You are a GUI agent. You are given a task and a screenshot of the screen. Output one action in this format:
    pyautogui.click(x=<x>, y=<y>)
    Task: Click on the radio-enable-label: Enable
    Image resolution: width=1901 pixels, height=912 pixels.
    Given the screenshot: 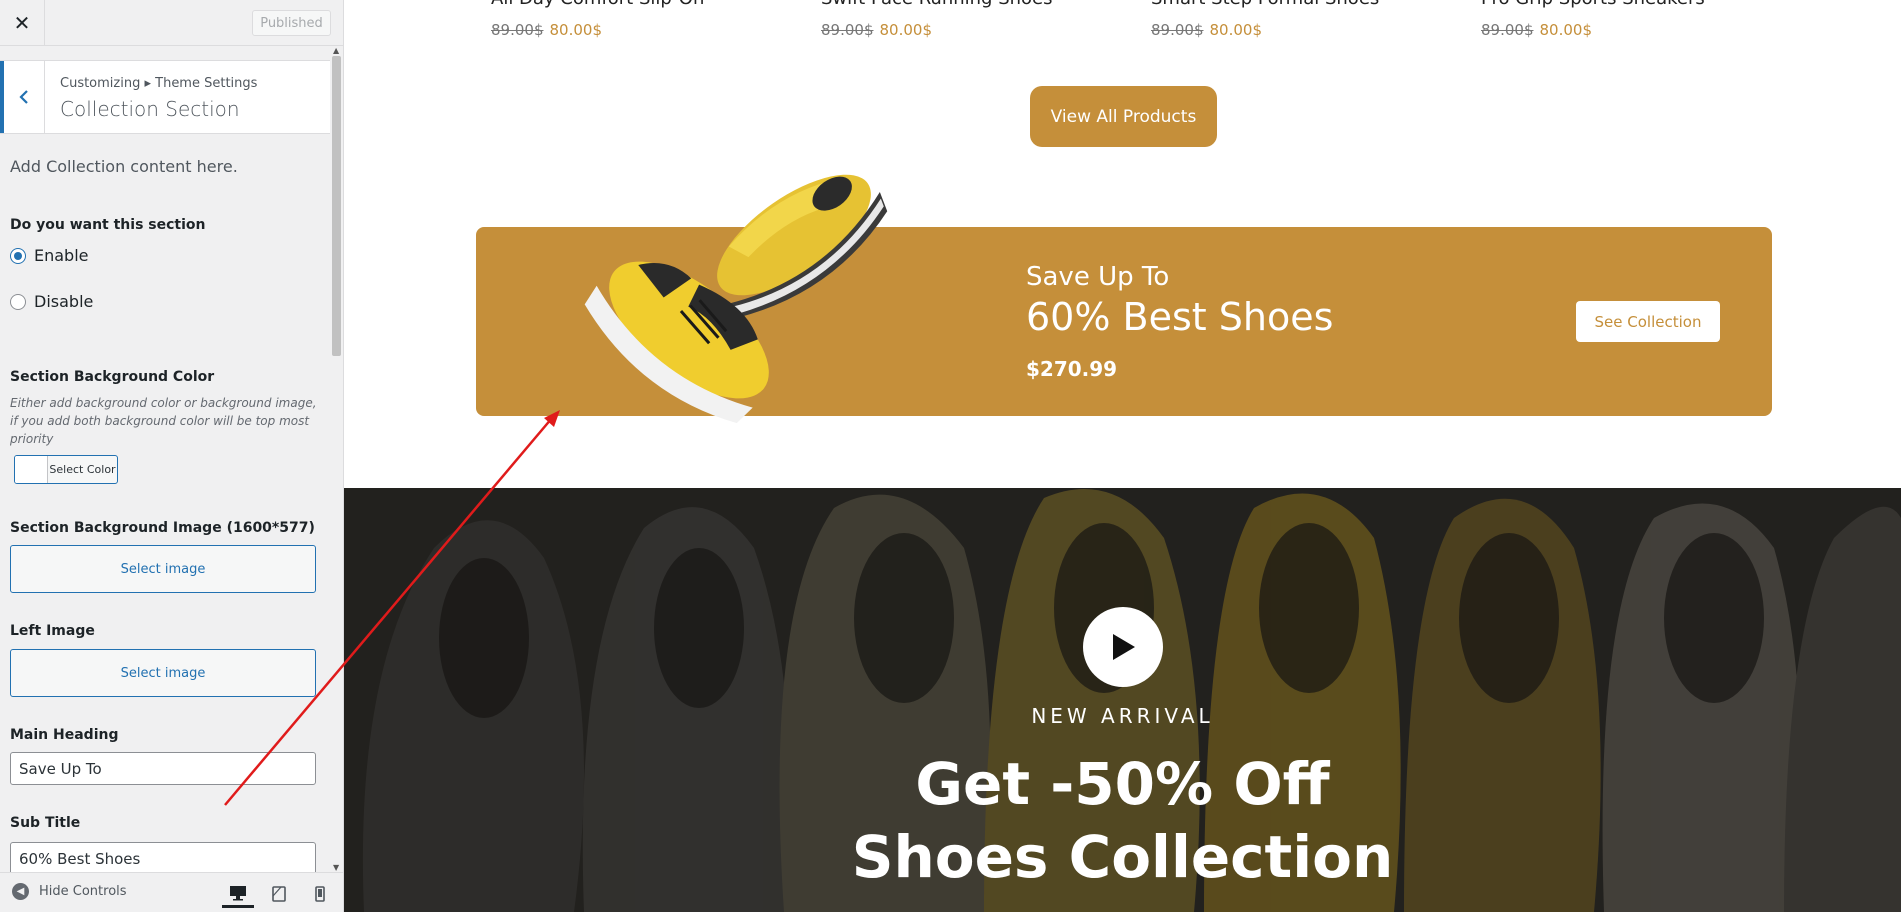 What is the action you would take?
    pyautogui.click(x=61, y=255)
    